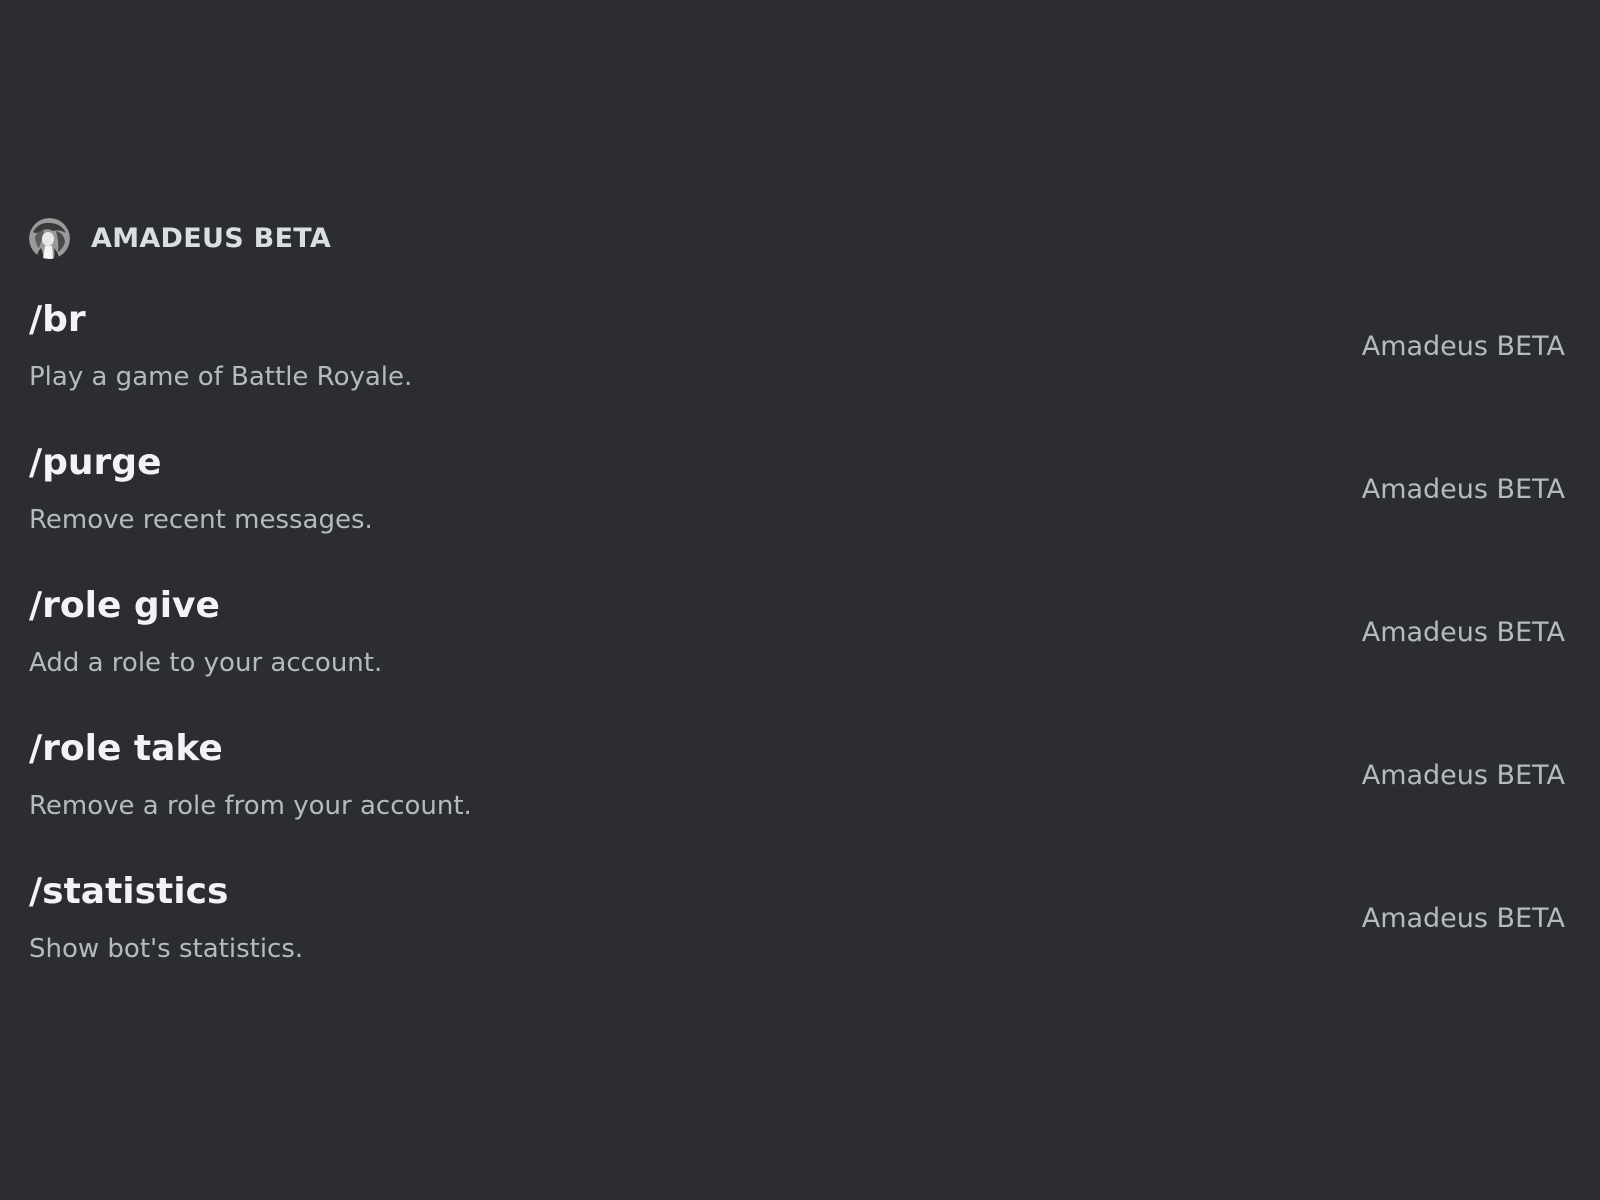 This screenshot has height=1200, width=1600. What do you see at coordinates (250, 806) in the screenshot?
I see `command-description: Remove a role from your account.` at bounding box center [250, 806].